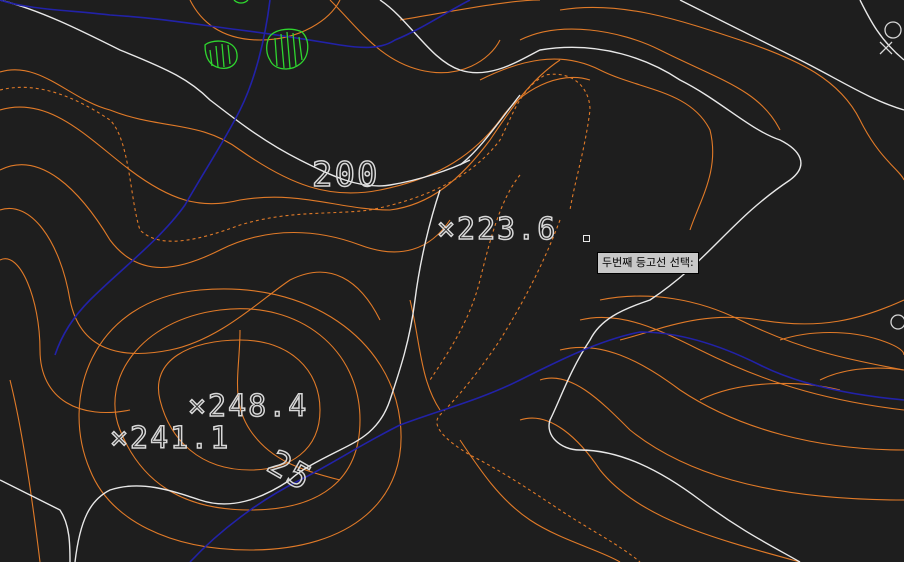  I want to click on cursor-pickbox, so click(586, 238).